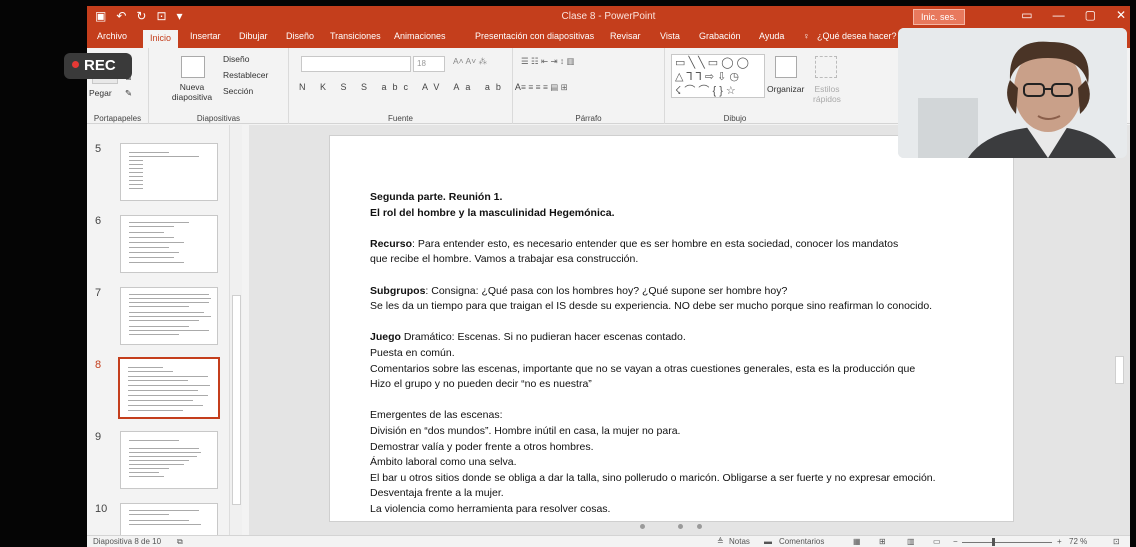  I want to click on spellcheck-icon: ⧉, so click(180, 542).